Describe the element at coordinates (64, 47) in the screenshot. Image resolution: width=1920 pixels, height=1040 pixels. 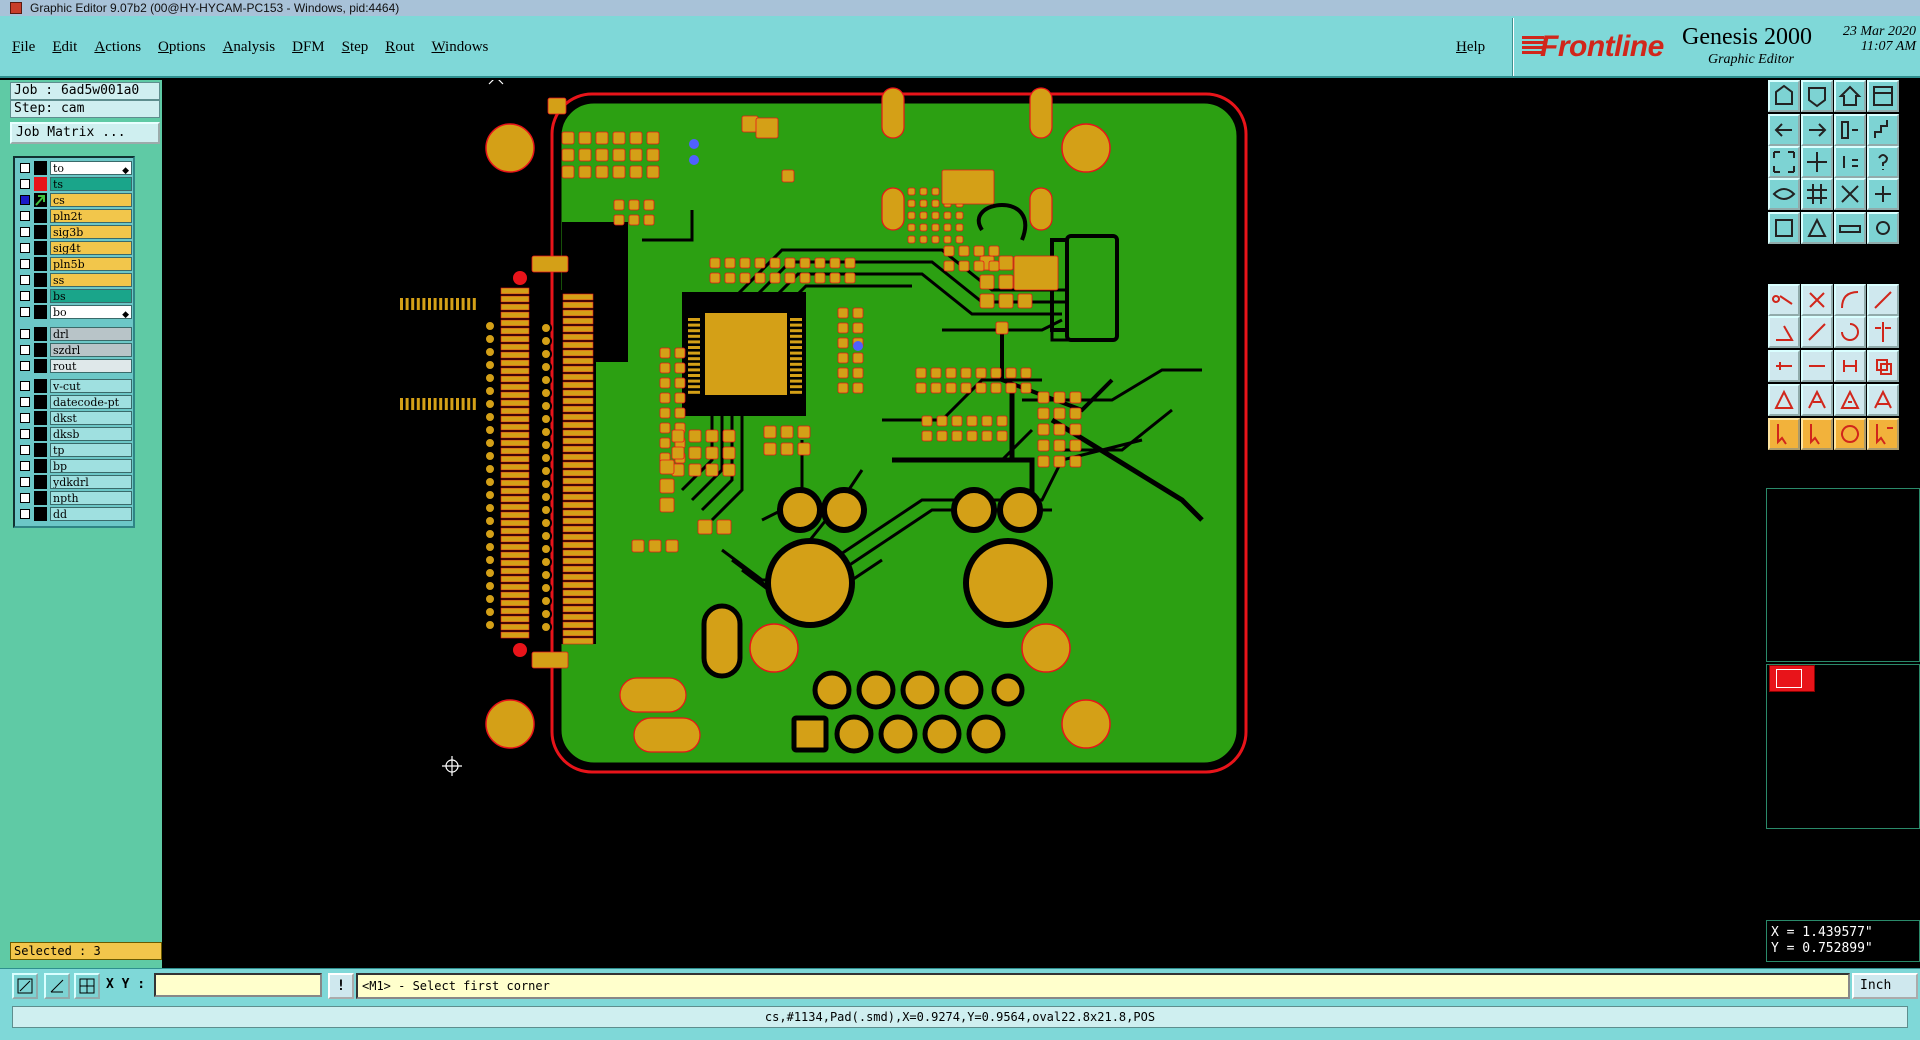
I see `menu-edit: Edit` at that location.